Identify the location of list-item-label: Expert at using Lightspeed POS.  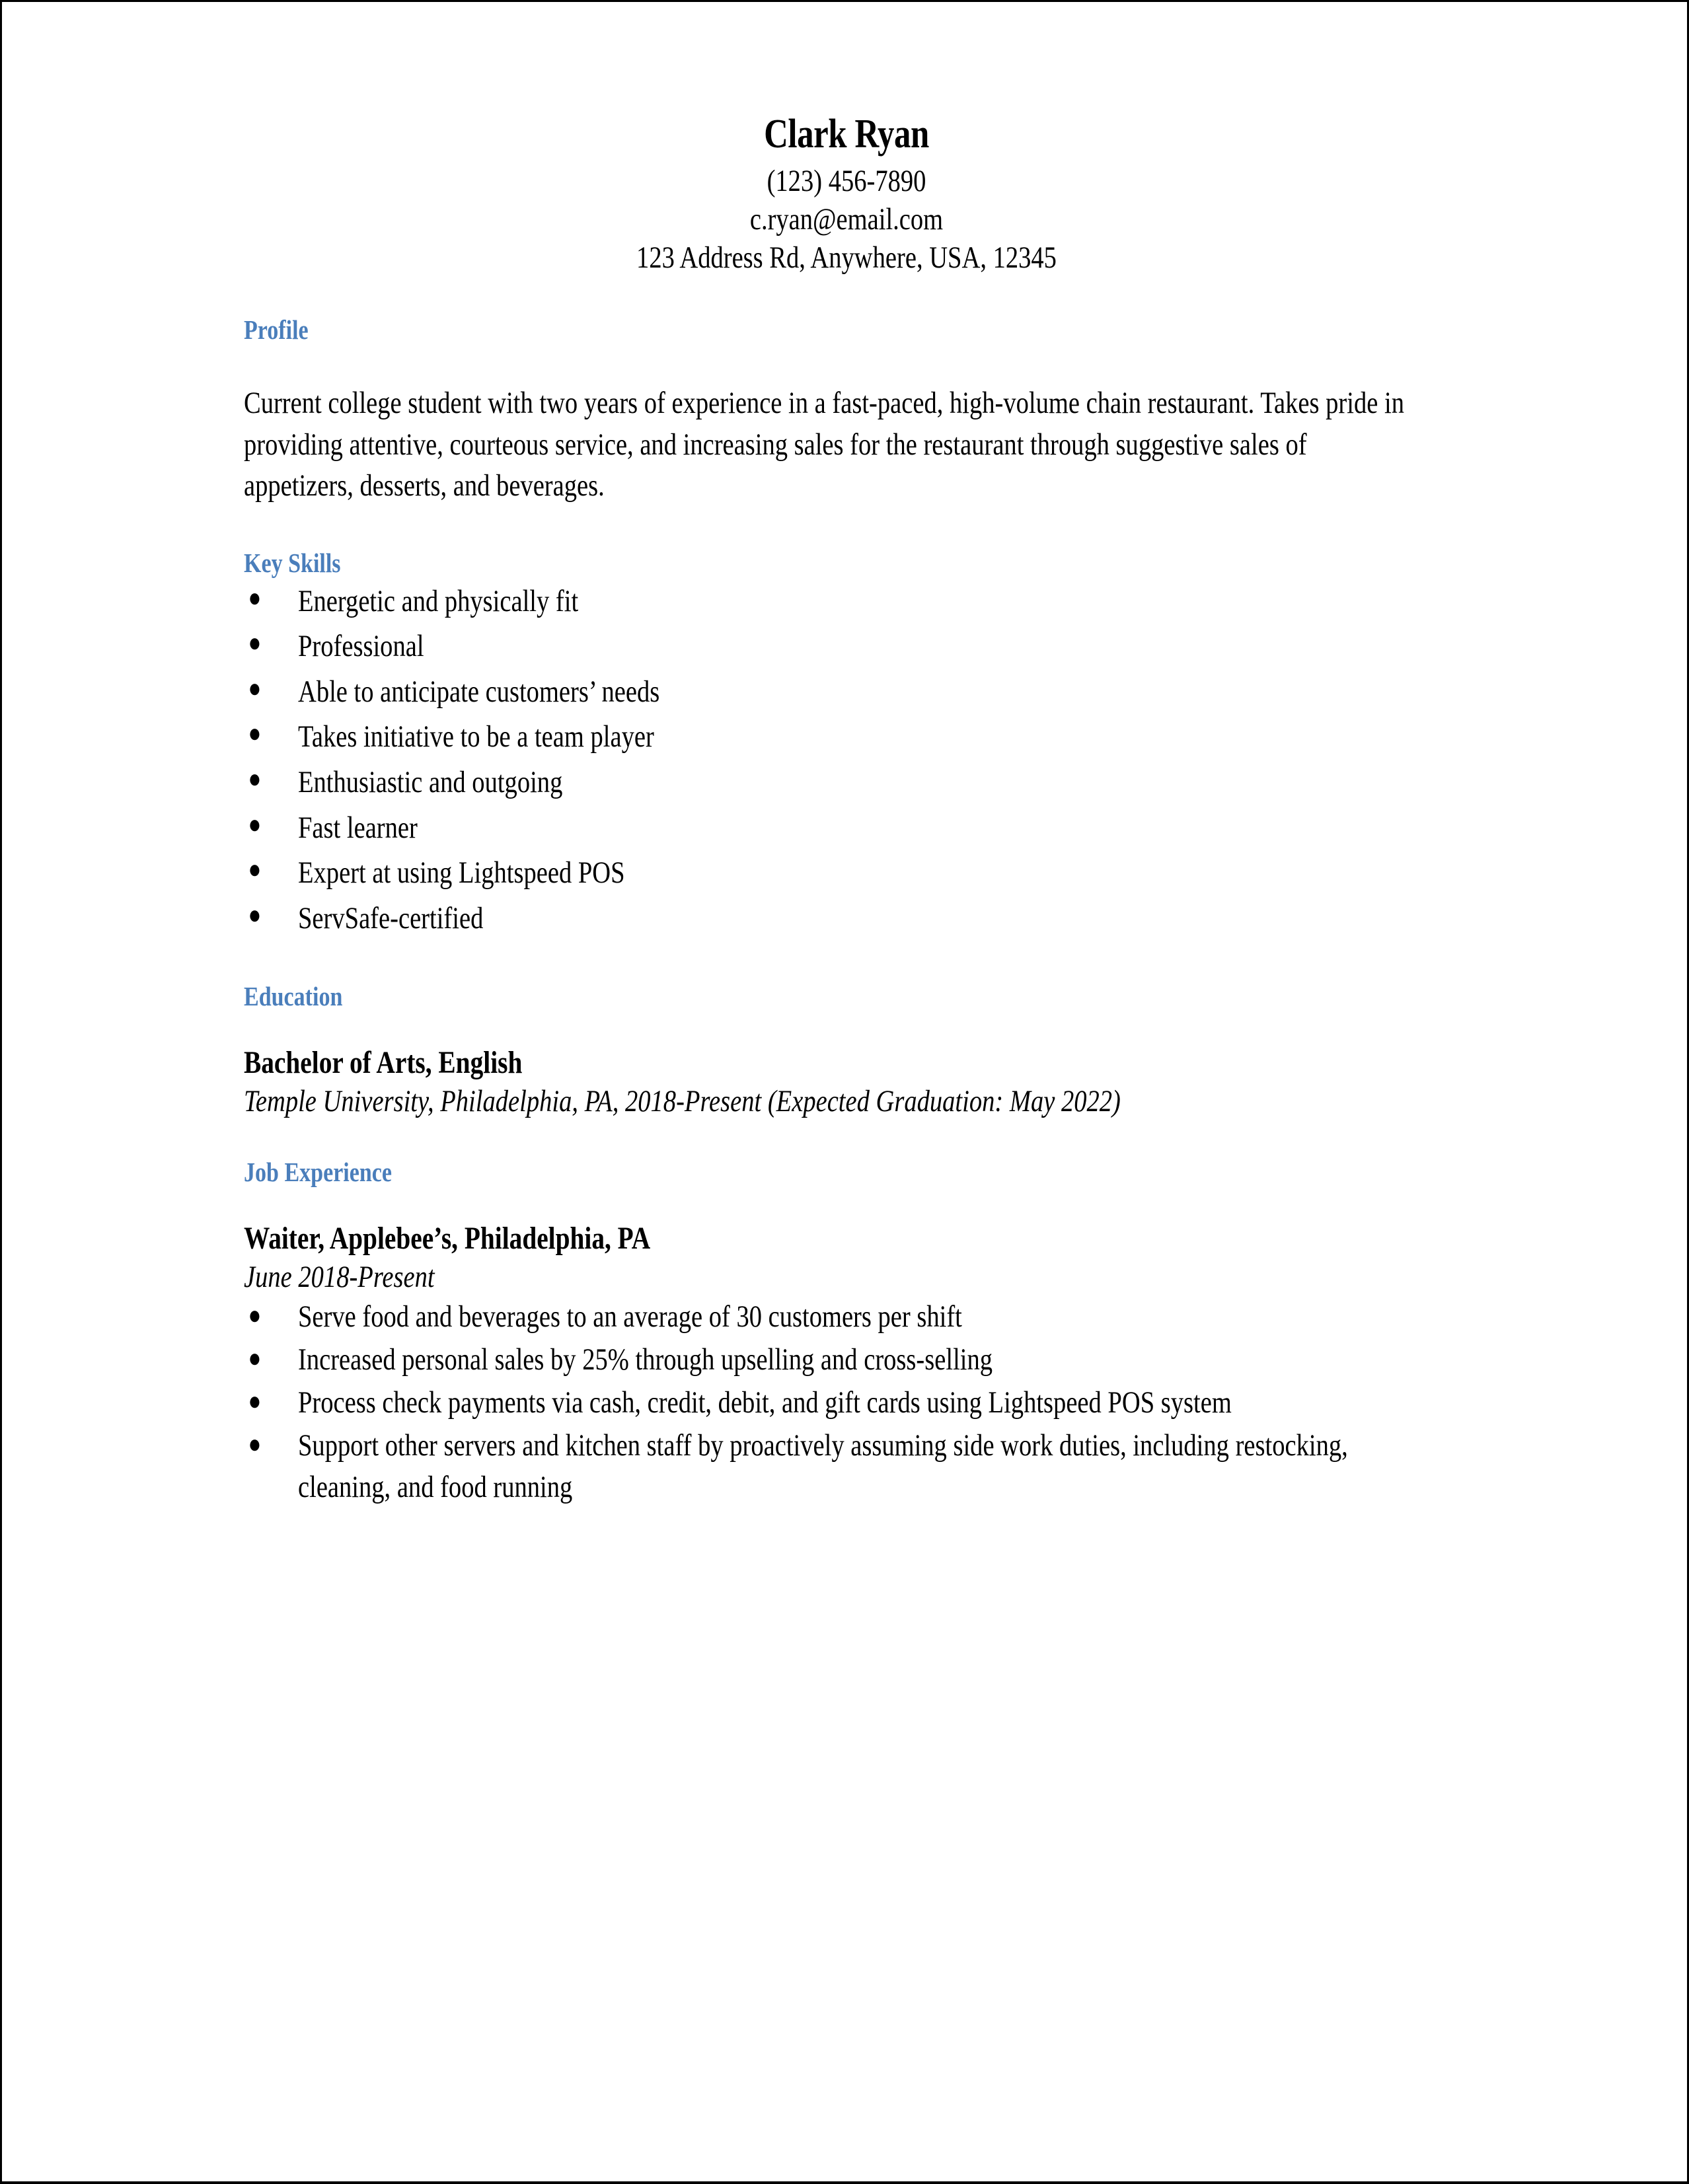
(462, 873).